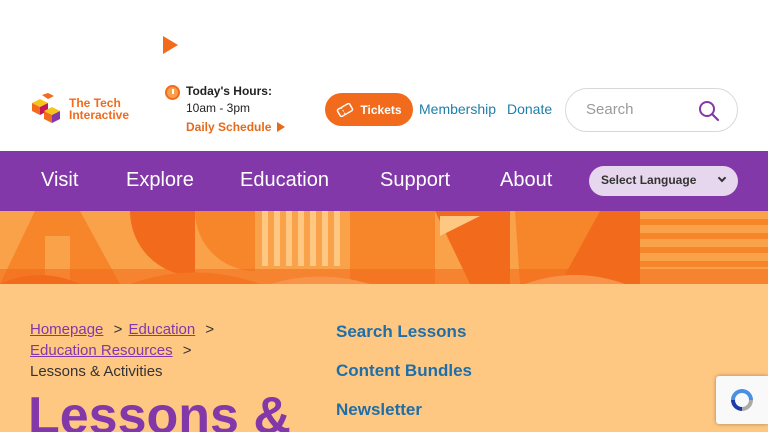 This screenshot has width=768, height=432. Describe the element at coordinates (649, 180) in the screenshot. I see `language-select-label: Select Language` at that location.